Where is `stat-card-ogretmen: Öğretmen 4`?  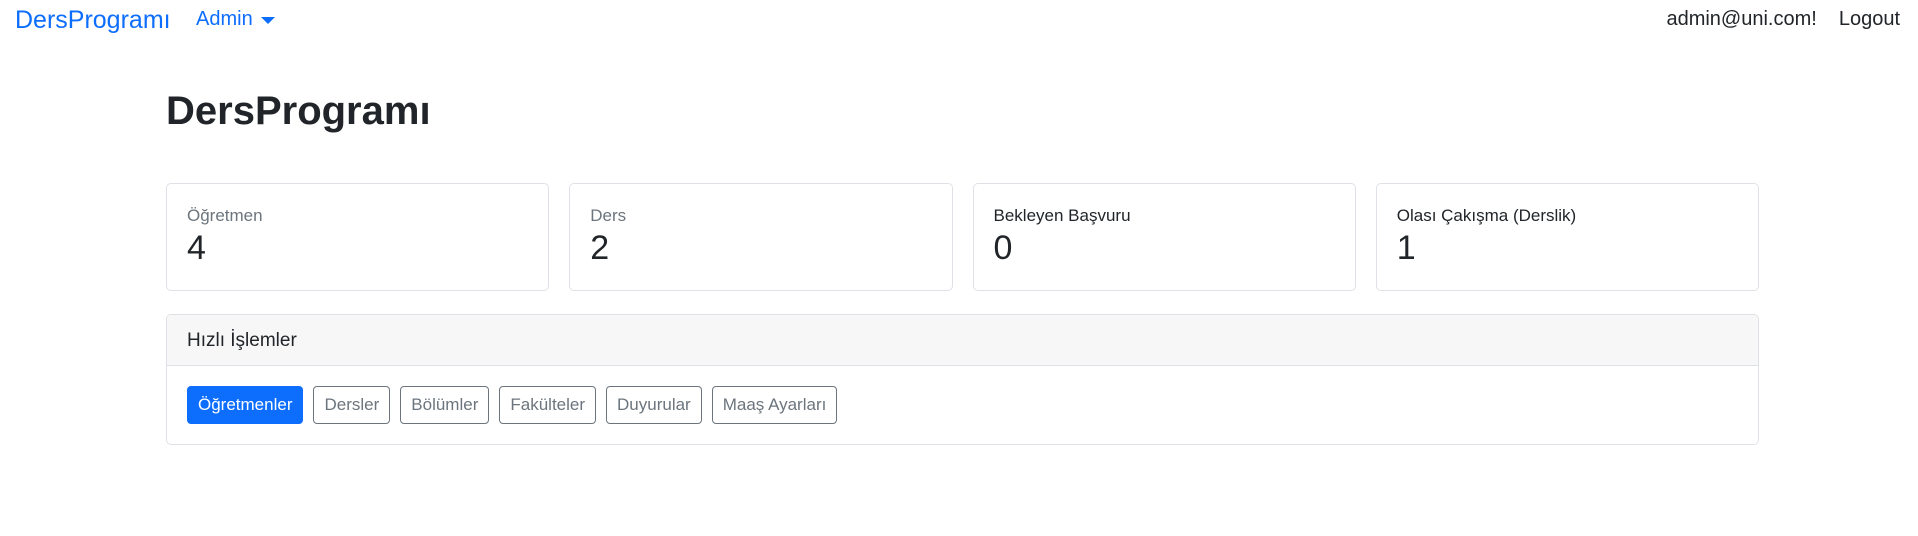 stat-card-ogretmen: Öğretmen 4 is located at coordinates (358, 237).